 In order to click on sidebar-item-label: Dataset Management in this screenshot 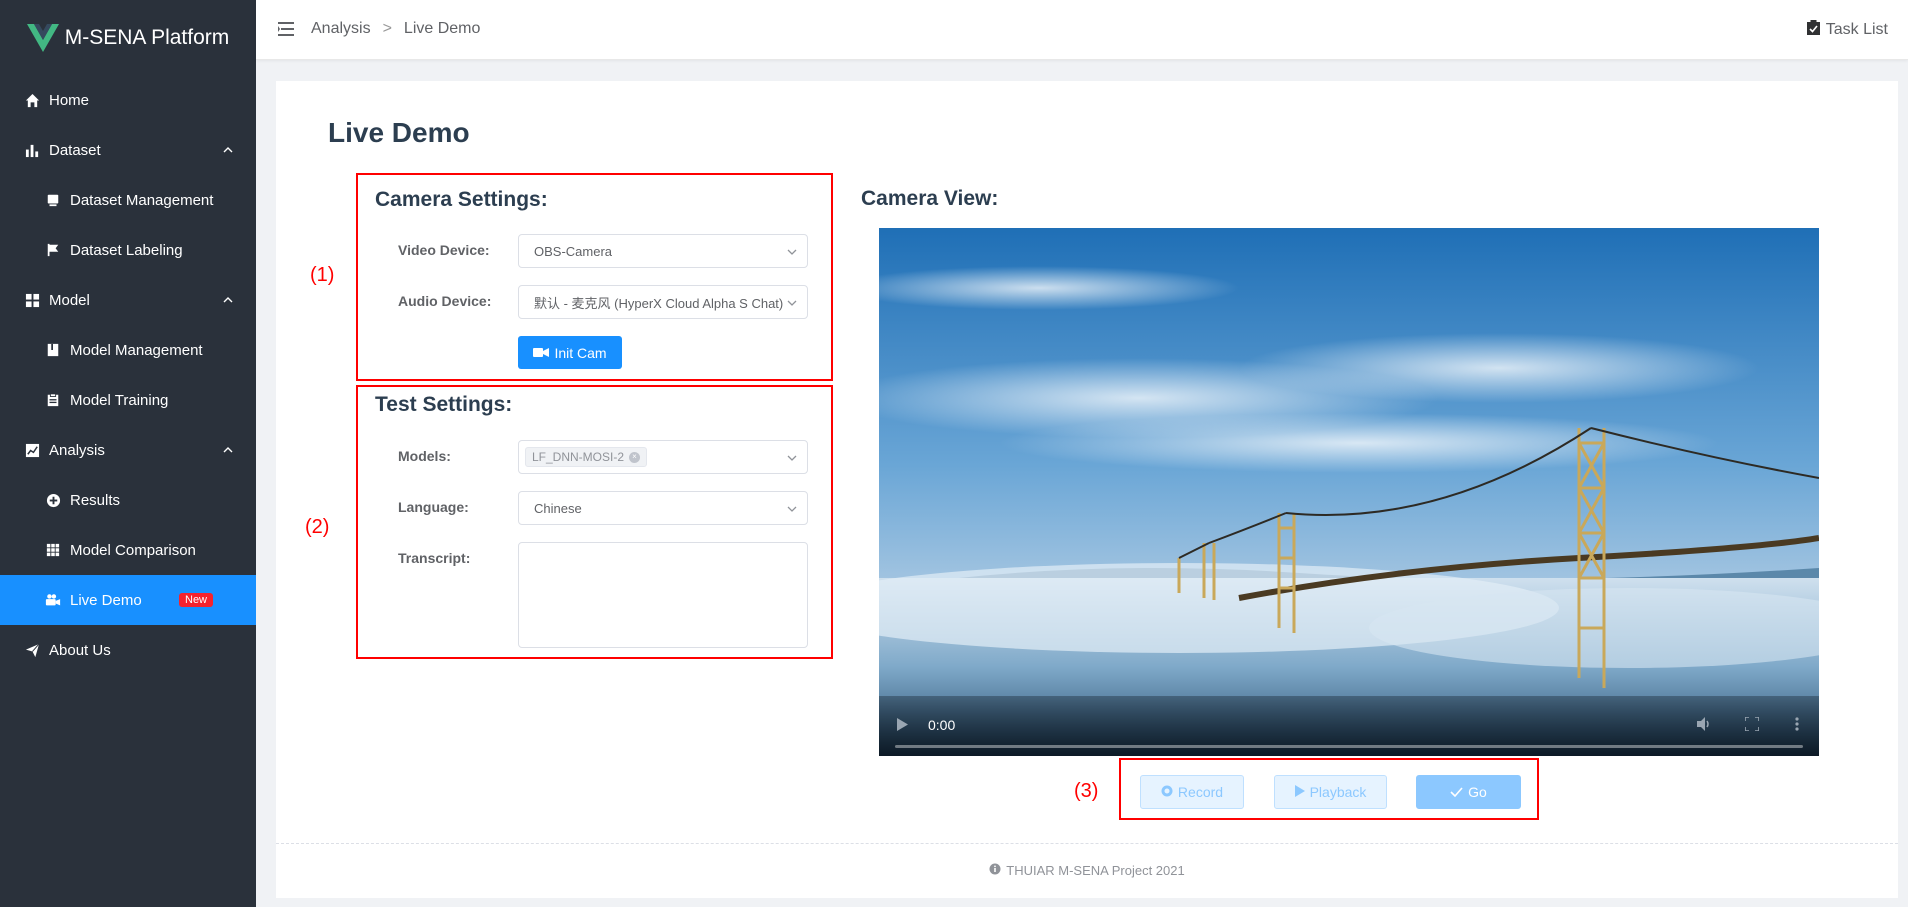, I will do `click(142, 200)`.